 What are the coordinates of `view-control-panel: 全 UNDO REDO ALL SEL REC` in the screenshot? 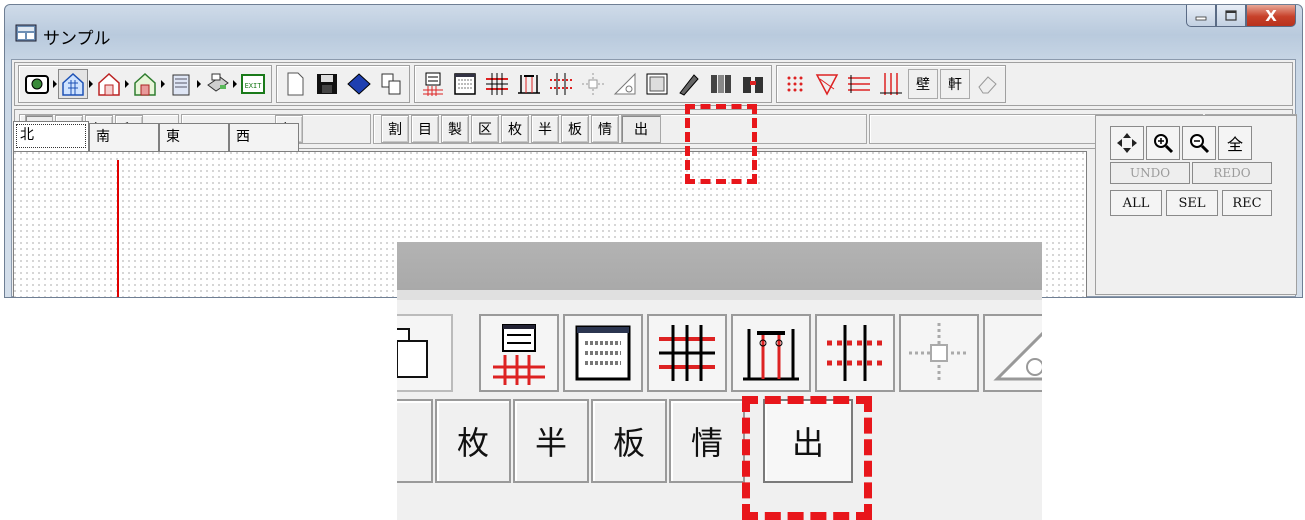 It's located at (1196, 205).